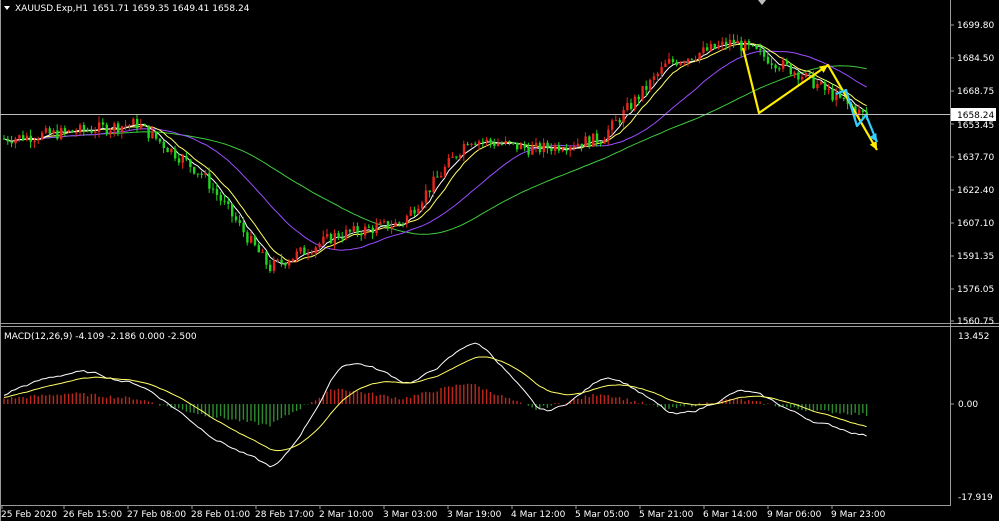  I want to click on x-tick: 26 Feb 15:00, so click(92, 515).